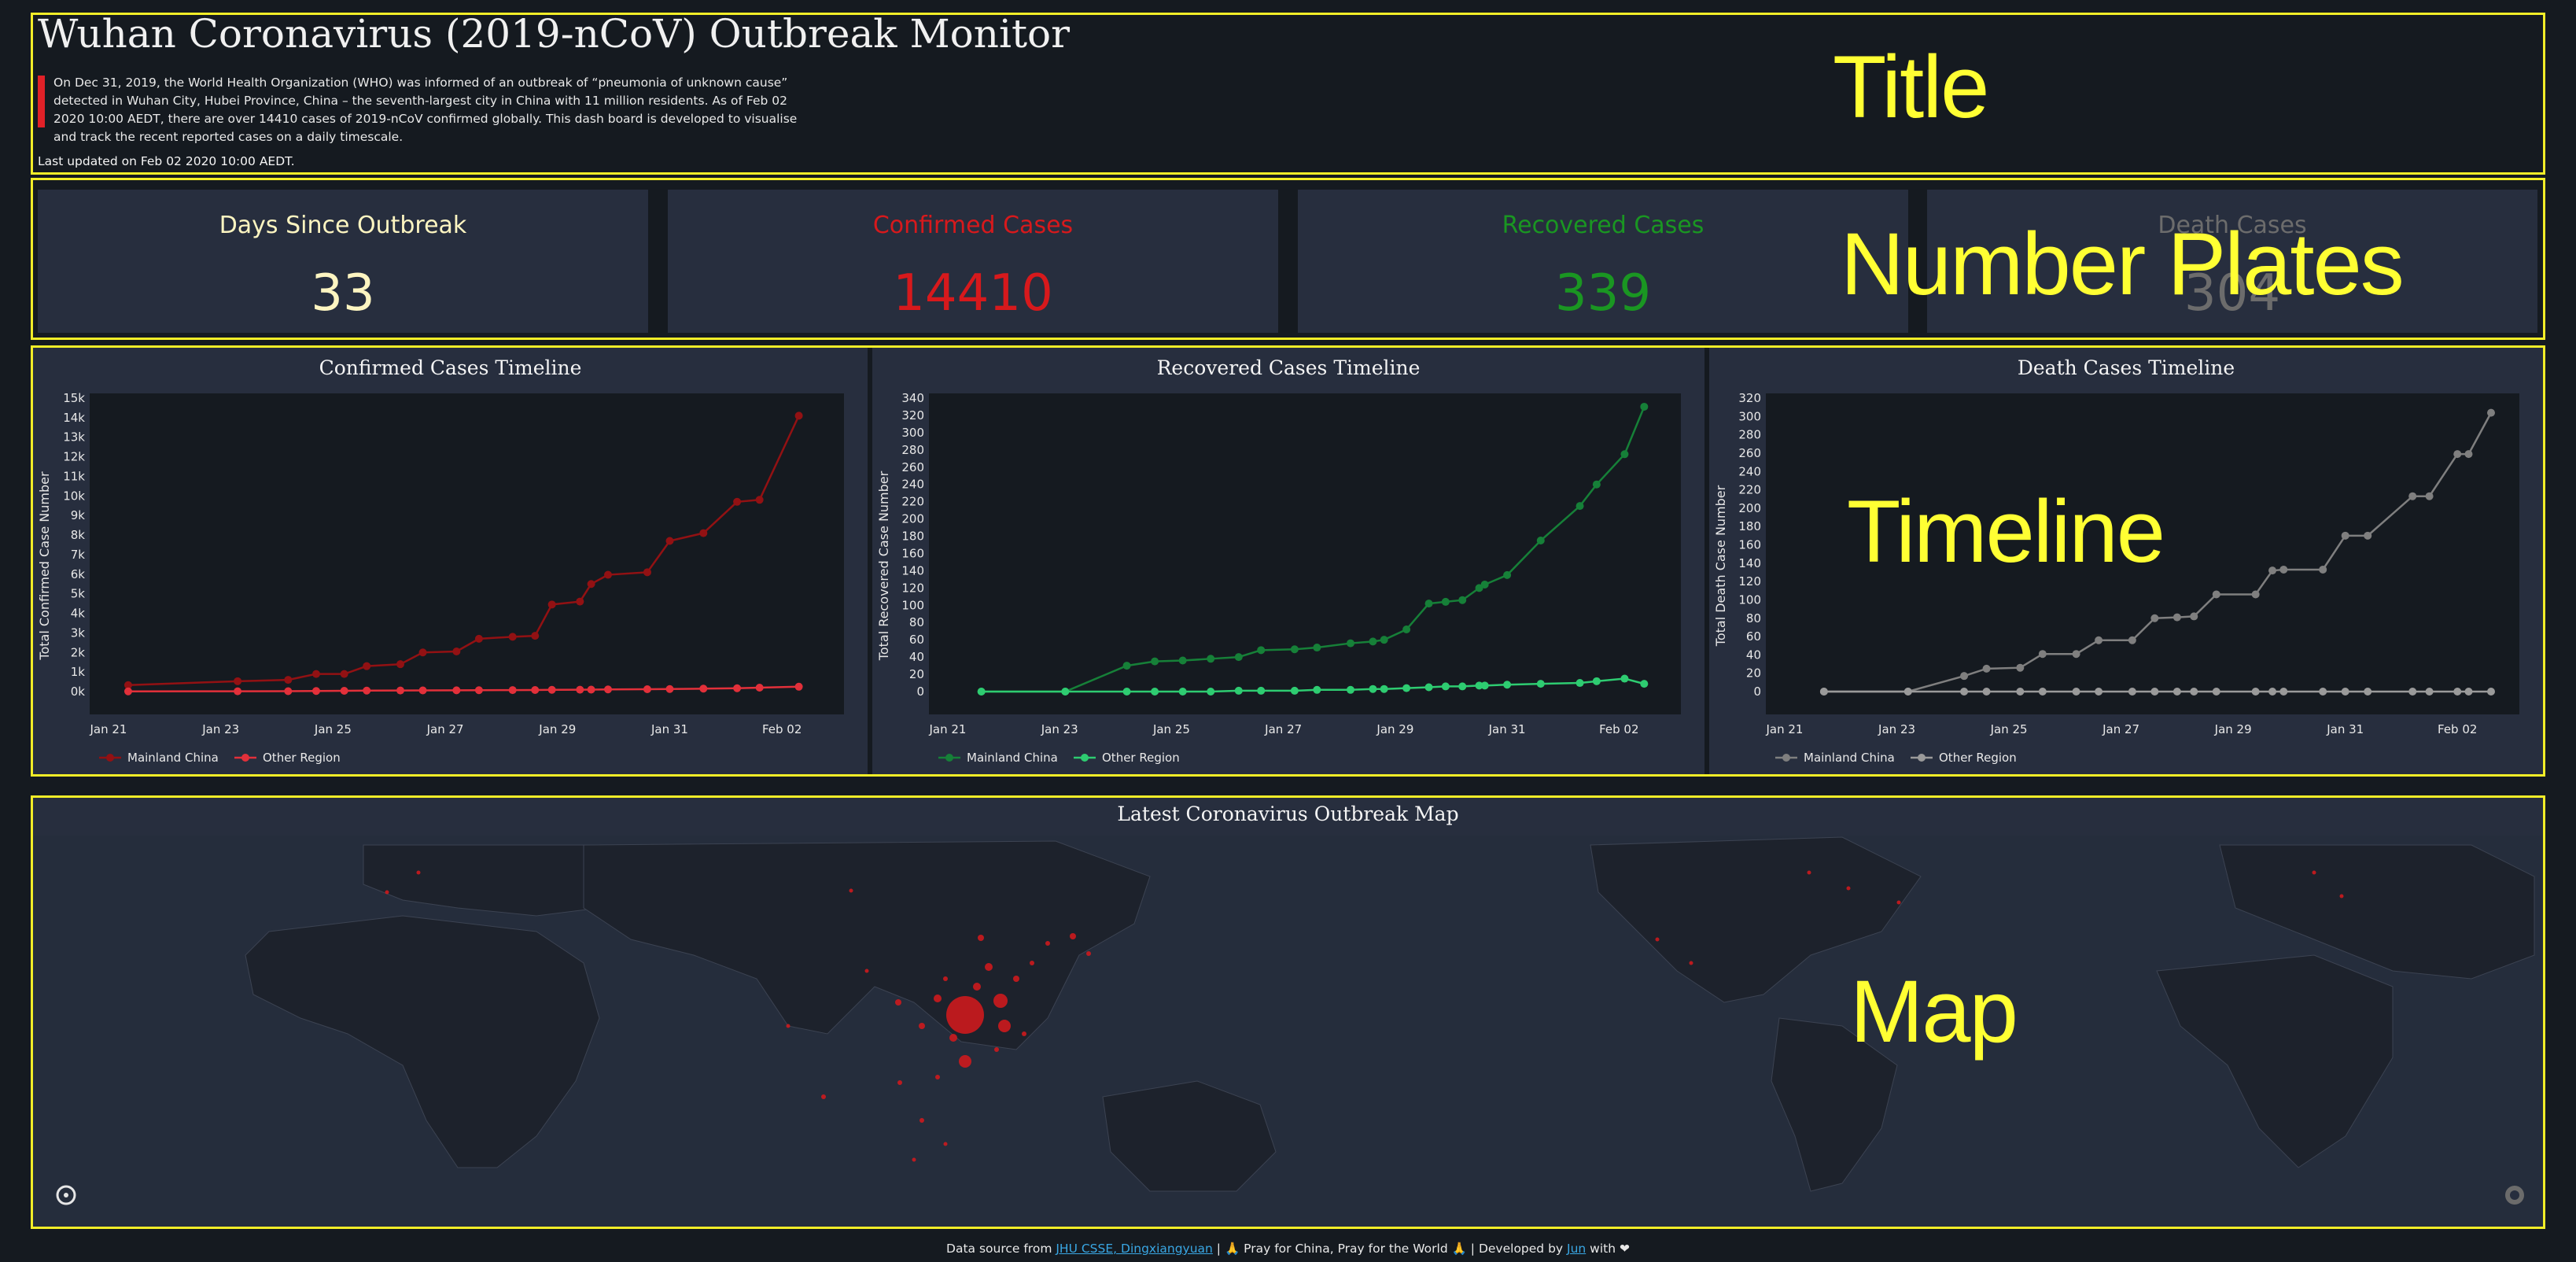  Describe the element at coordinates (78, 692) in the screenshot. I see `y-tick-label: 0k` at that location.